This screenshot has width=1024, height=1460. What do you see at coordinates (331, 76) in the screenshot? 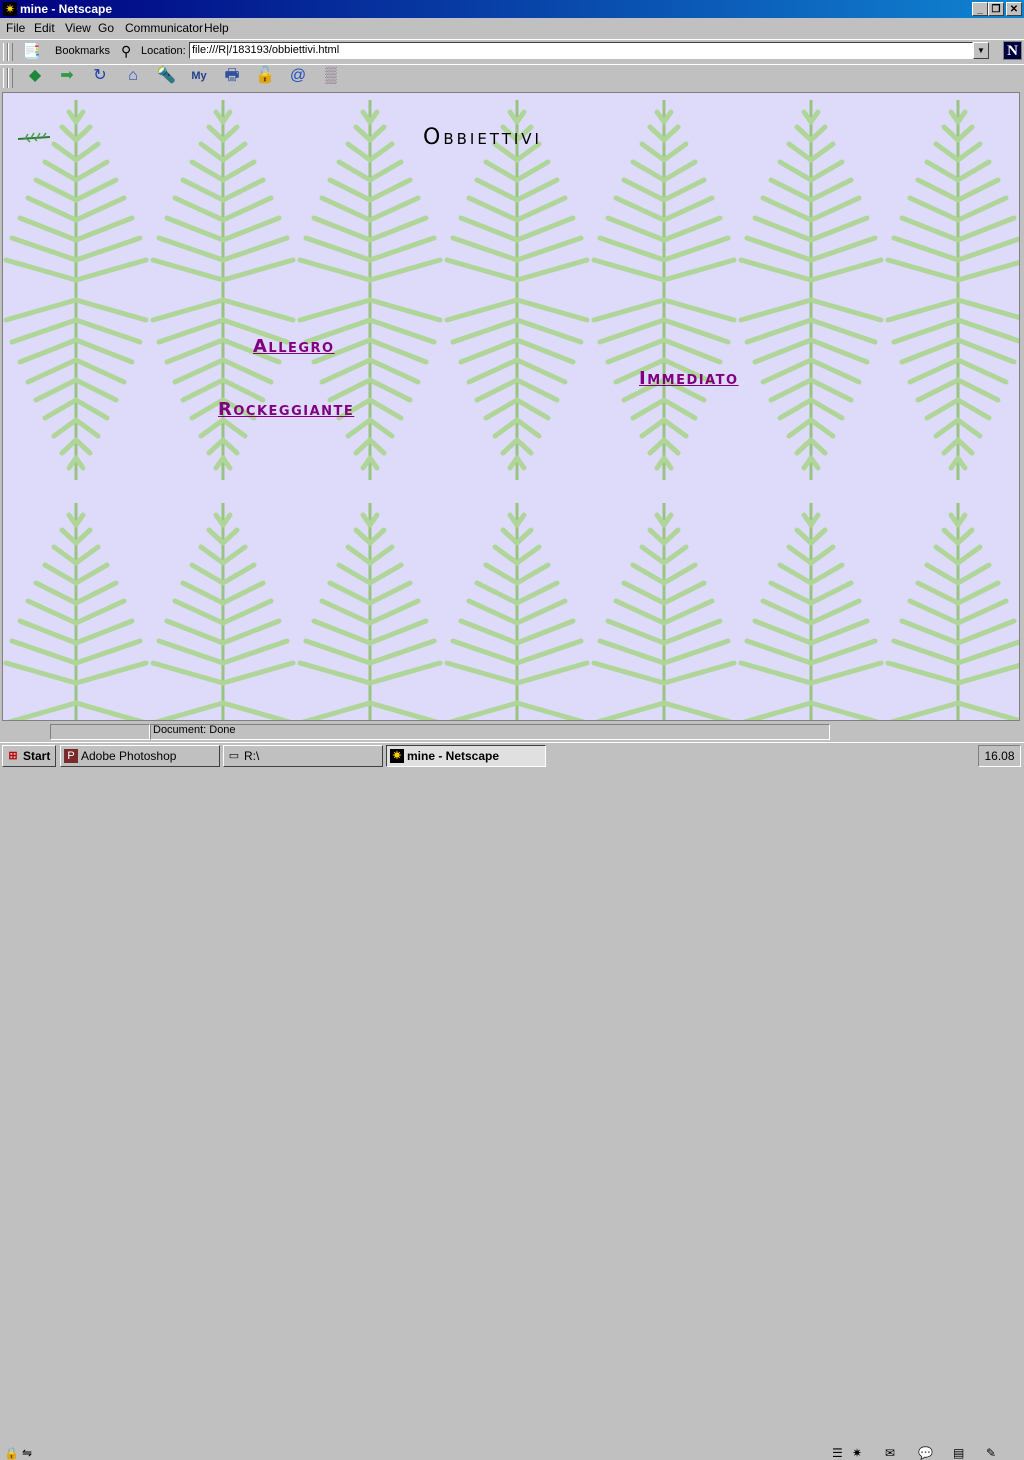
I see `stop-icon: ▒` at bounding box center [331, 76].